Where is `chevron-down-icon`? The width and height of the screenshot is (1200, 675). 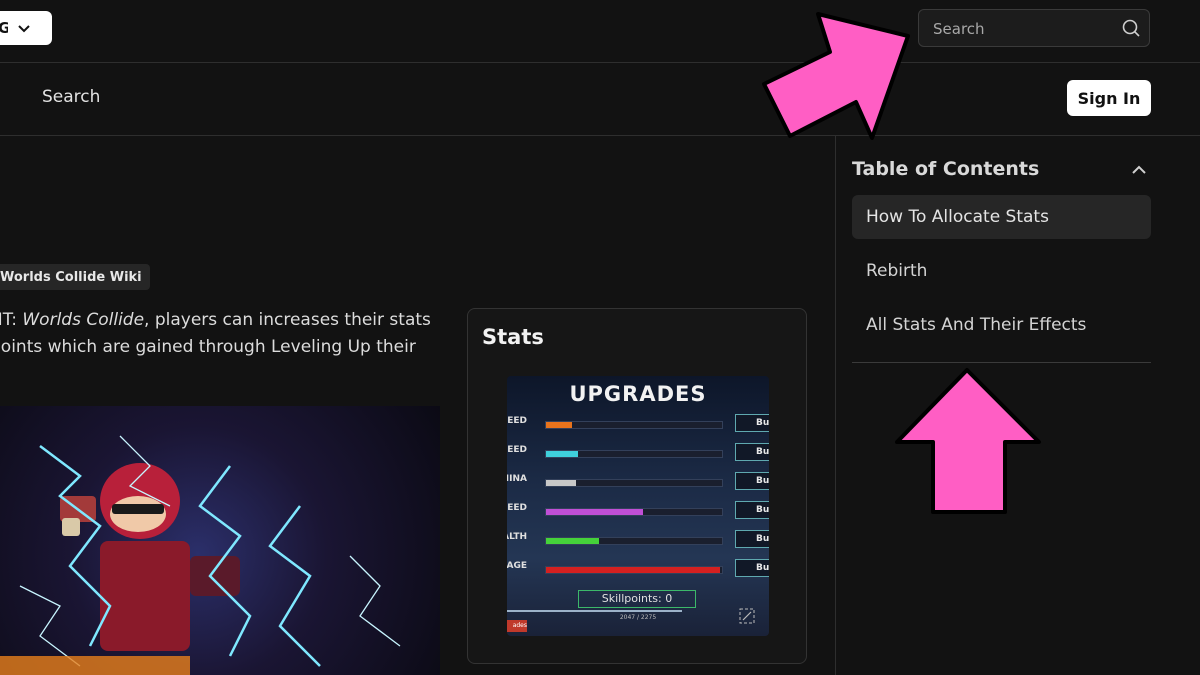 chevron-down-icon is located at coordinates (24, 29).